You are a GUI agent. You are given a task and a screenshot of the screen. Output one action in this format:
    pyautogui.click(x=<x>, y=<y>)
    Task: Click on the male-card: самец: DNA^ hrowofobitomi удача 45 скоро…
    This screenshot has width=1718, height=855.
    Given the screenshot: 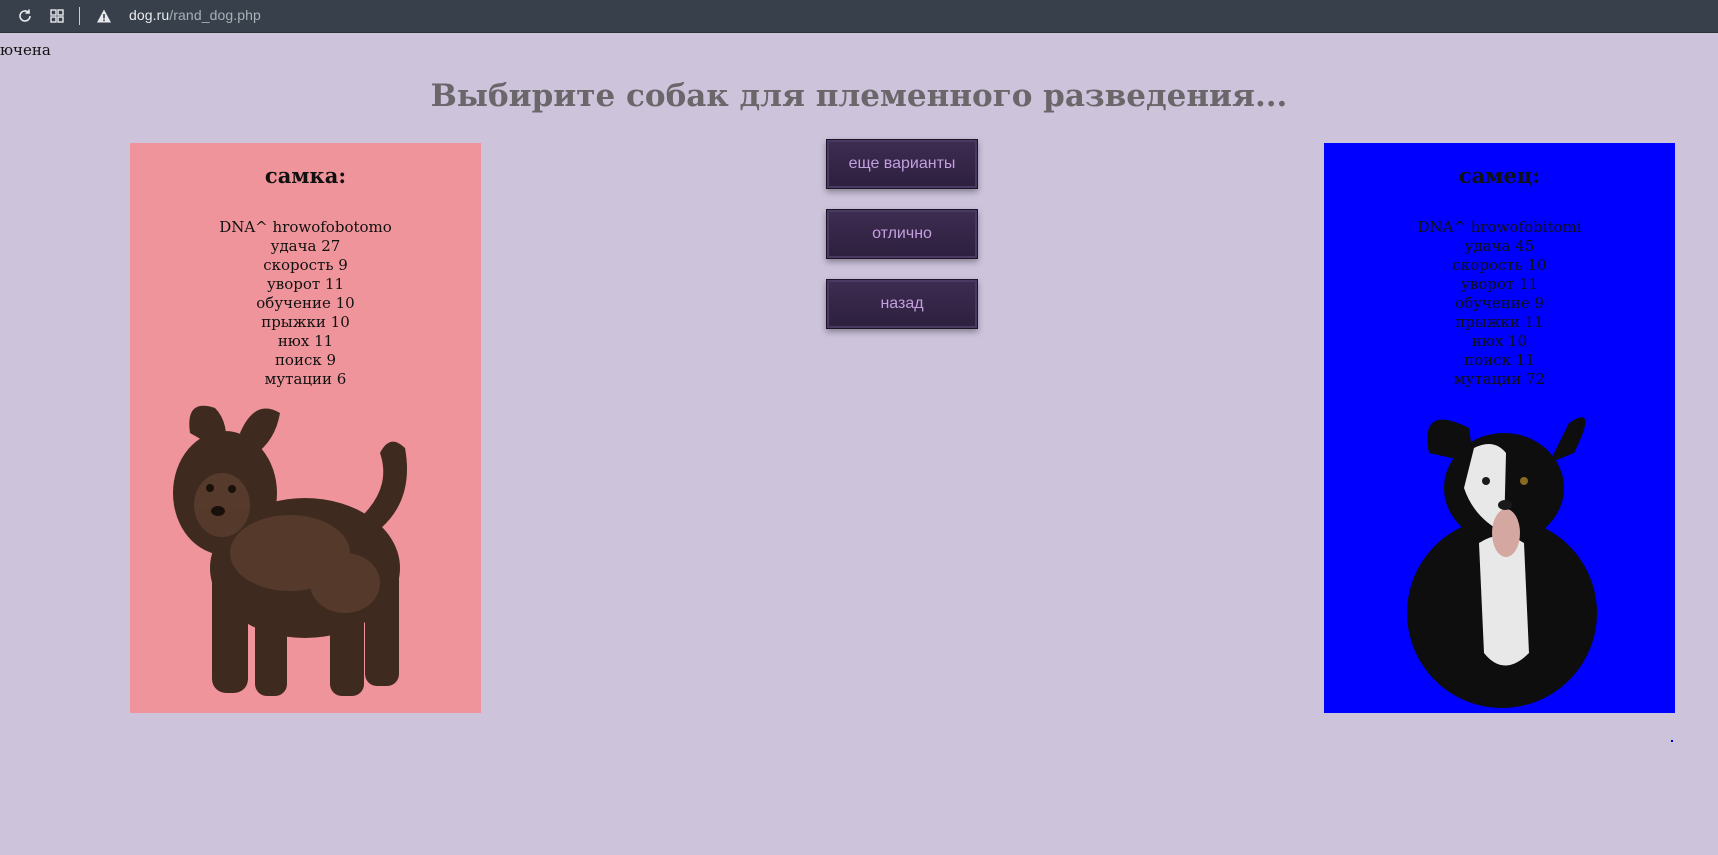 What is the action you would take?
    pyautogui.click(x=1499, y=428)
    